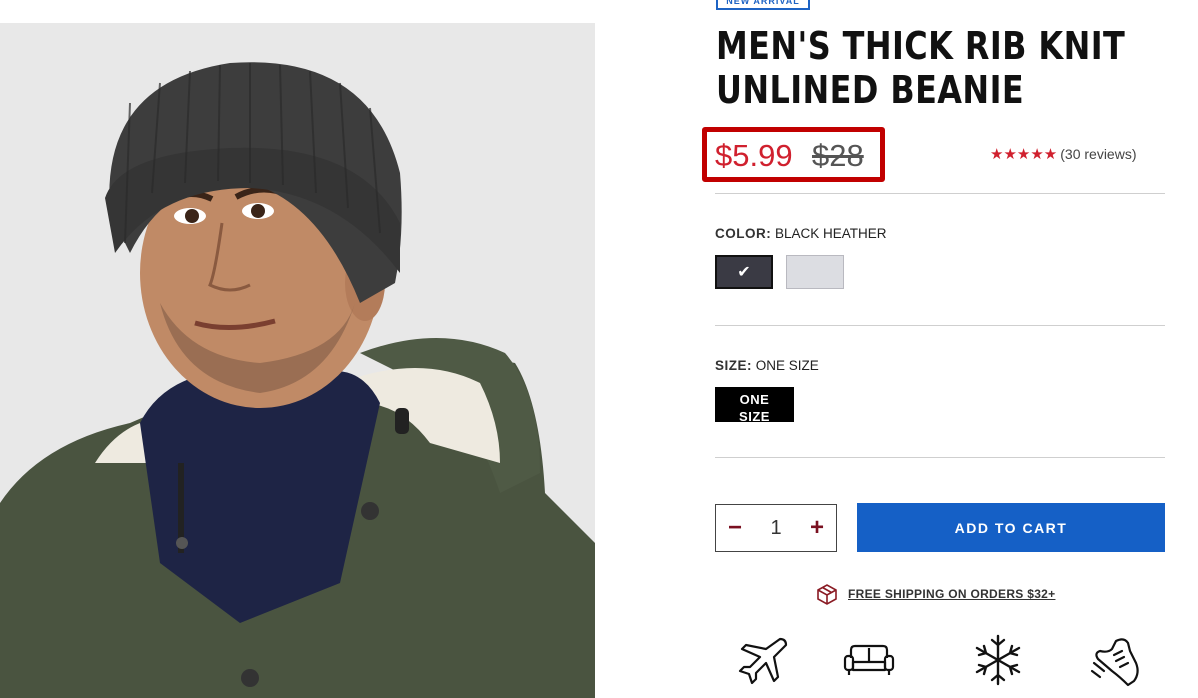 The image size is (1198, 698). I want to click on star-rating-icon: ★★★★★, so click(1024, 154).